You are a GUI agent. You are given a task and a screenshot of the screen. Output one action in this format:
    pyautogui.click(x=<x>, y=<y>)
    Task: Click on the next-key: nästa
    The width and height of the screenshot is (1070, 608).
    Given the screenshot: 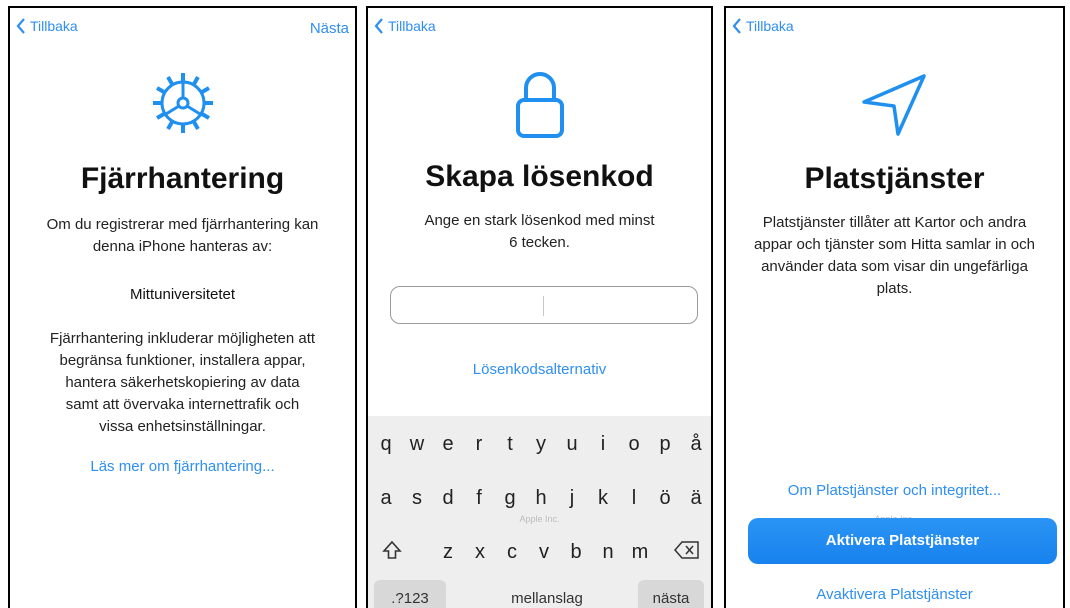 What is the action you would take?
    pyautogui.click(x=671, y=594)
    